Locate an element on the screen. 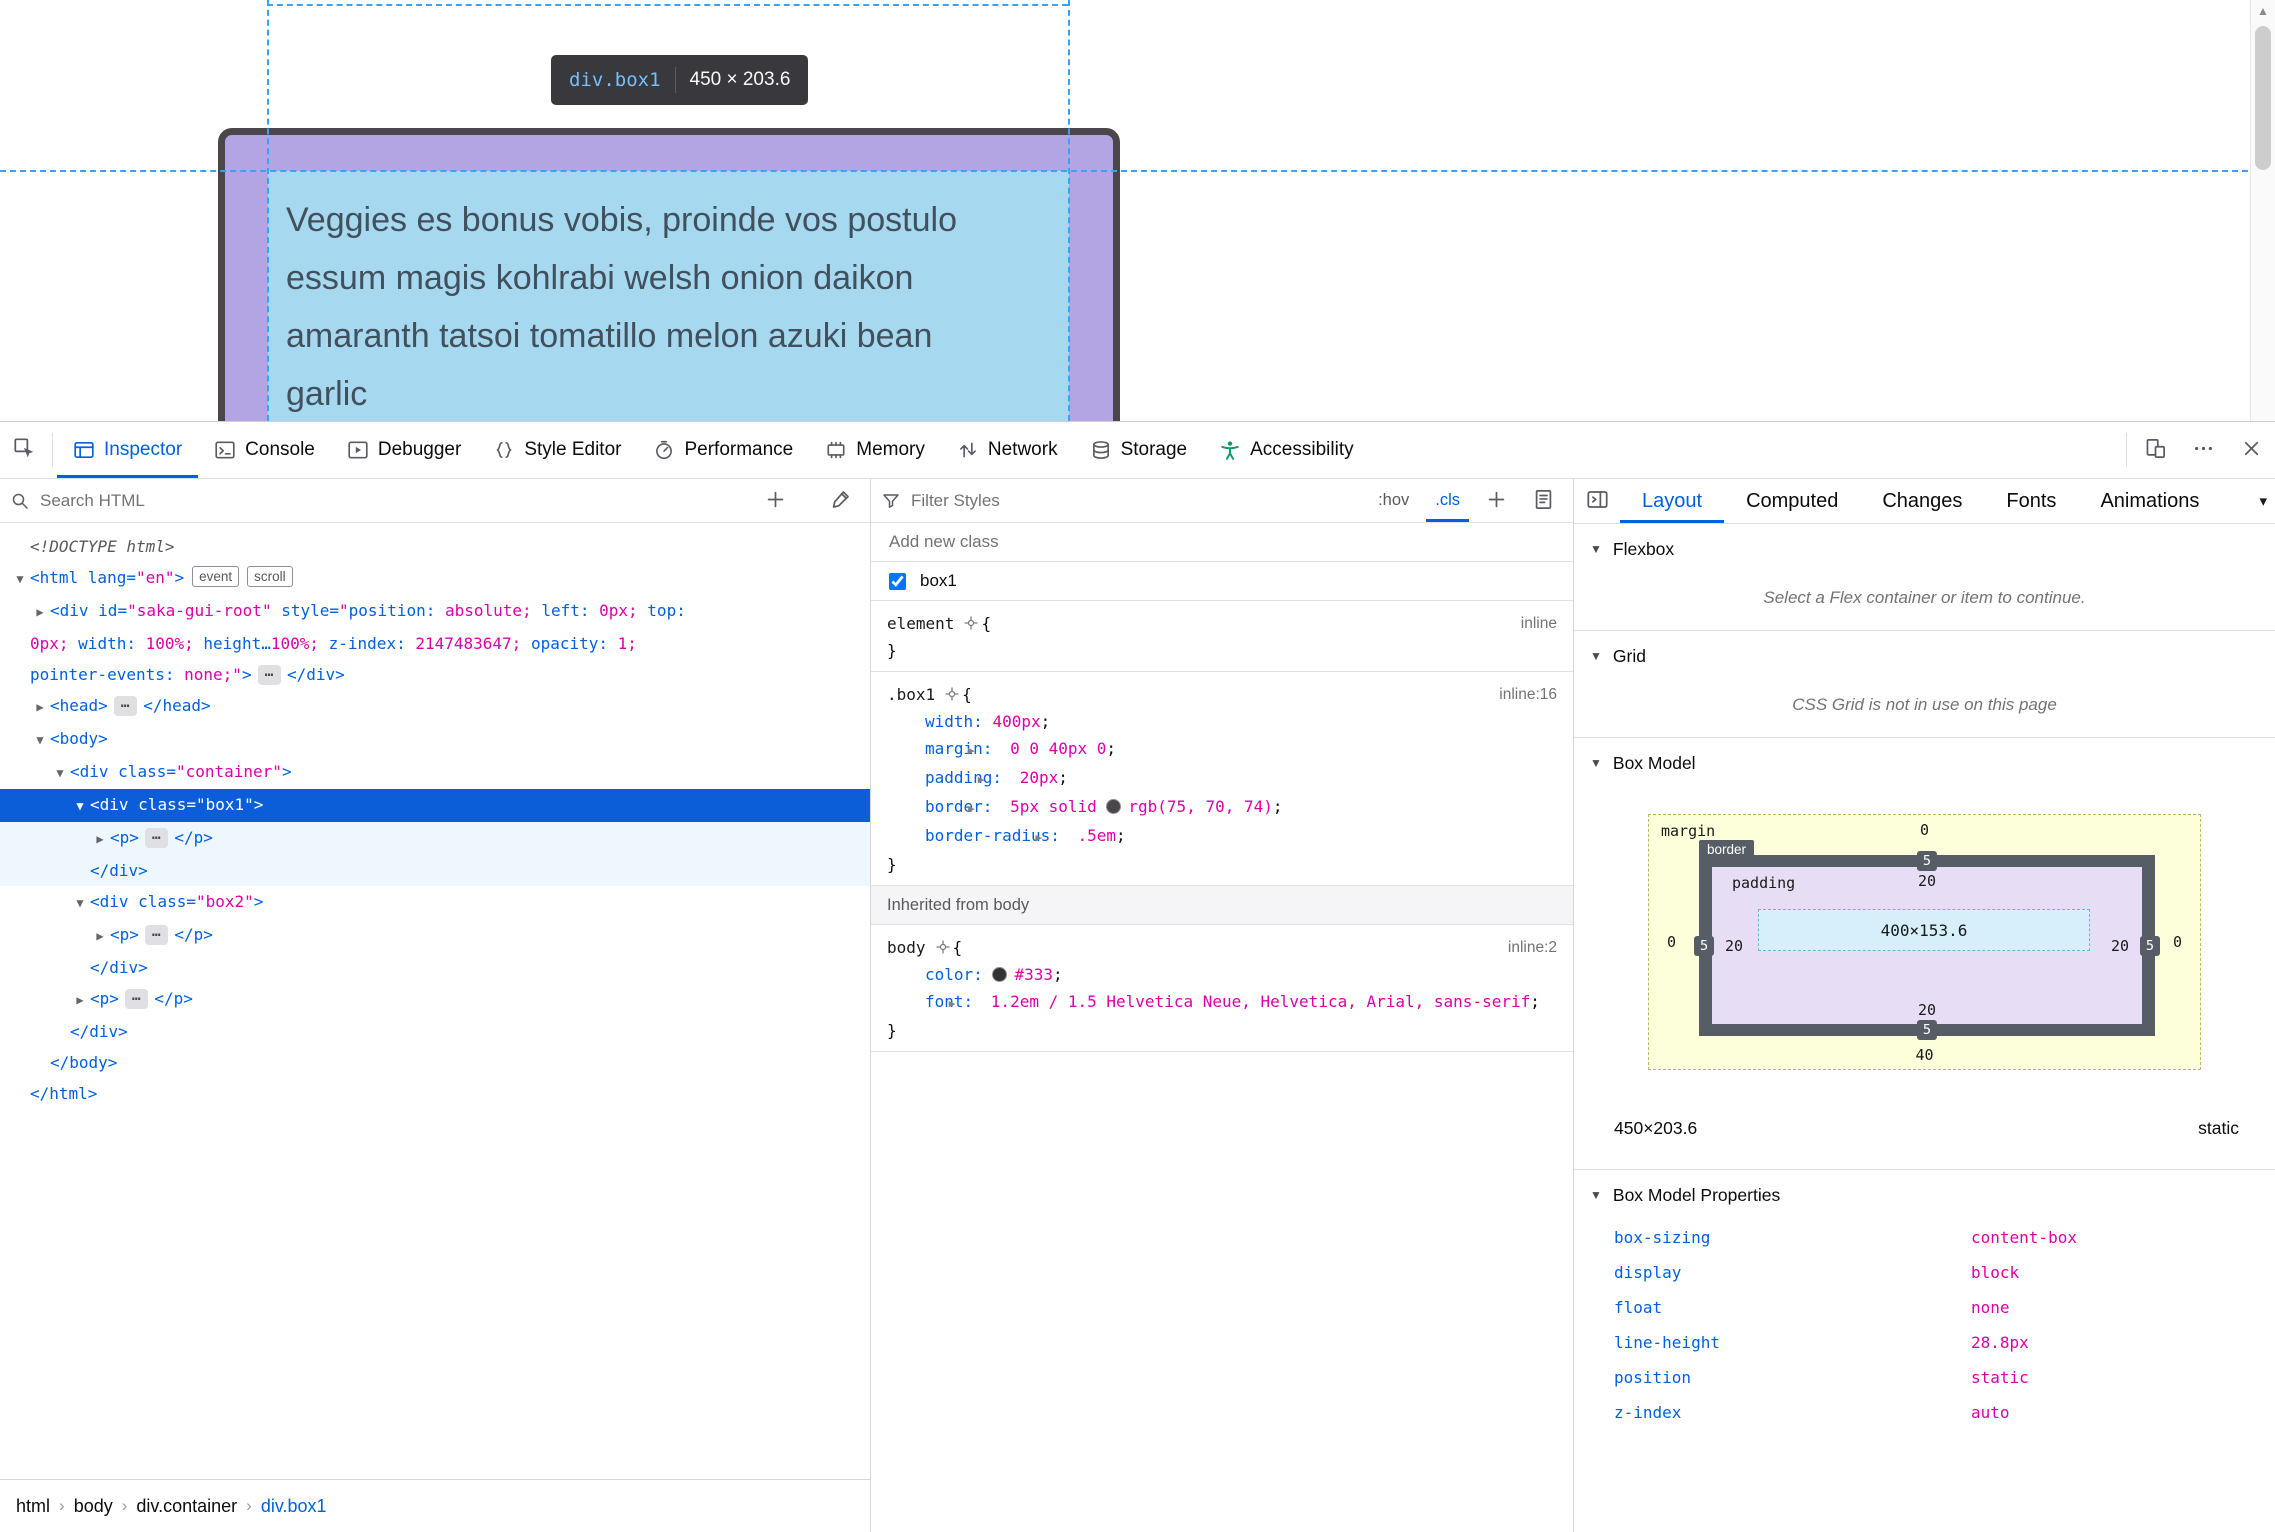  border-right-value: 5 is located at coordinates (2149, 945).